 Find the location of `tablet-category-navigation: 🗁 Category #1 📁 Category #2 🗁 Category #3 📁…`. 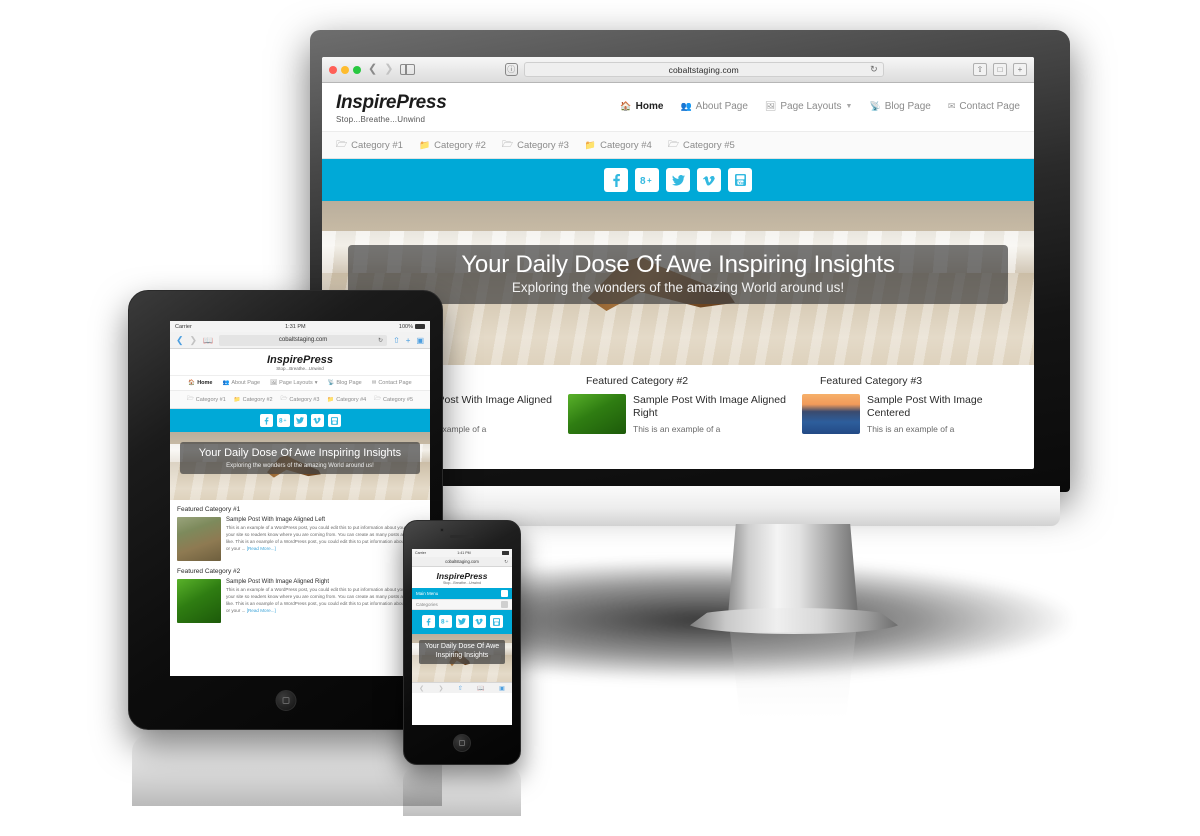

tablet-category-navigation: 🗁 Category #1 📁 Category #2 🗁 Category #3 📁… is located at coordinates (300, 399).